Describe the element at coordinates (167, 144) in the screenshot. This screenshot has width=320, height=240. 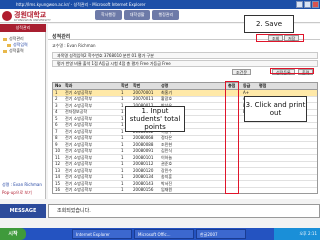
I see `table-cell: 조민현` at that location.